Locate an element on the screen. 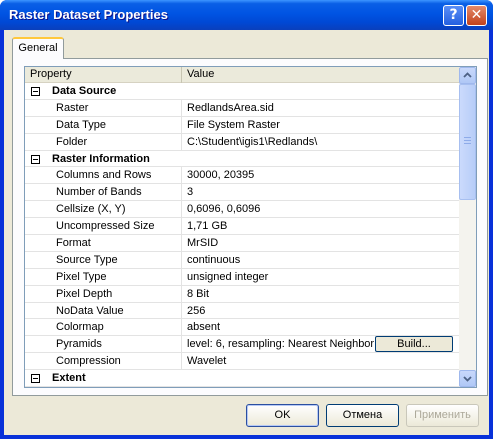  property-value: 0,6096, 0,6096 is located at coordinates (224, 209).